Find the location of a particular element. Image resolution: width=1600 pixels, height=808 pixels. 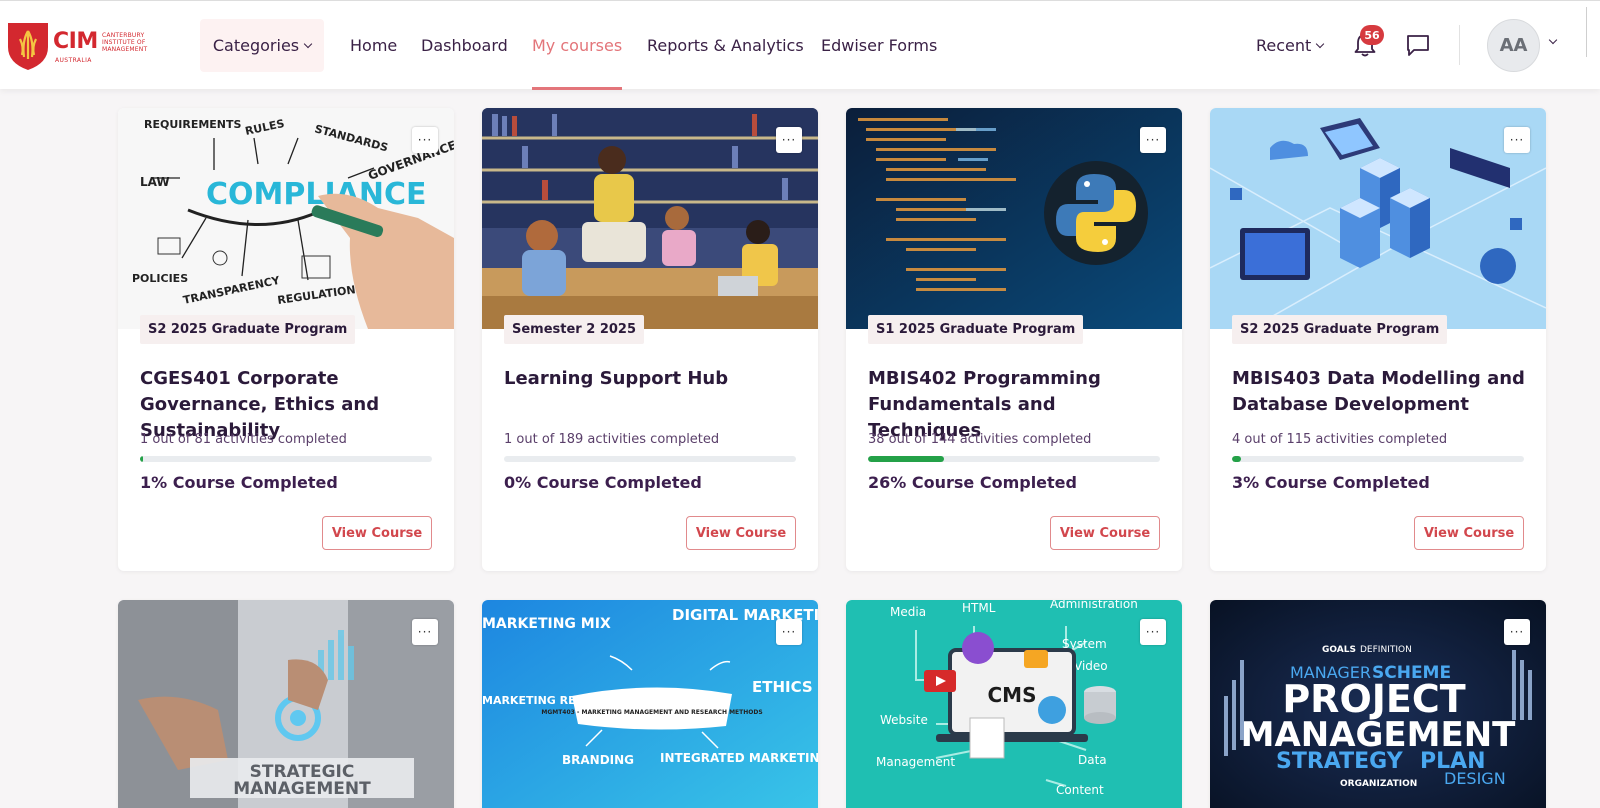

activities-completed: 4 out of 115 activities completed is located at coordinates (1340, 439).